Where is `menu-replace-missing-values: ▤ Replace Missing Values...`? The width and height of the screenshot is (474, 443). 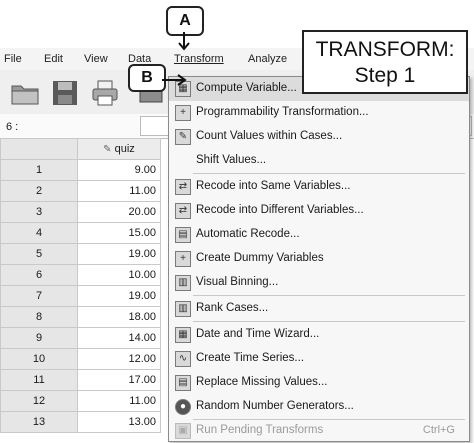 menu-replace-missing-values: ▤ Replace Missing Values... is located at coordinates (319, 383).